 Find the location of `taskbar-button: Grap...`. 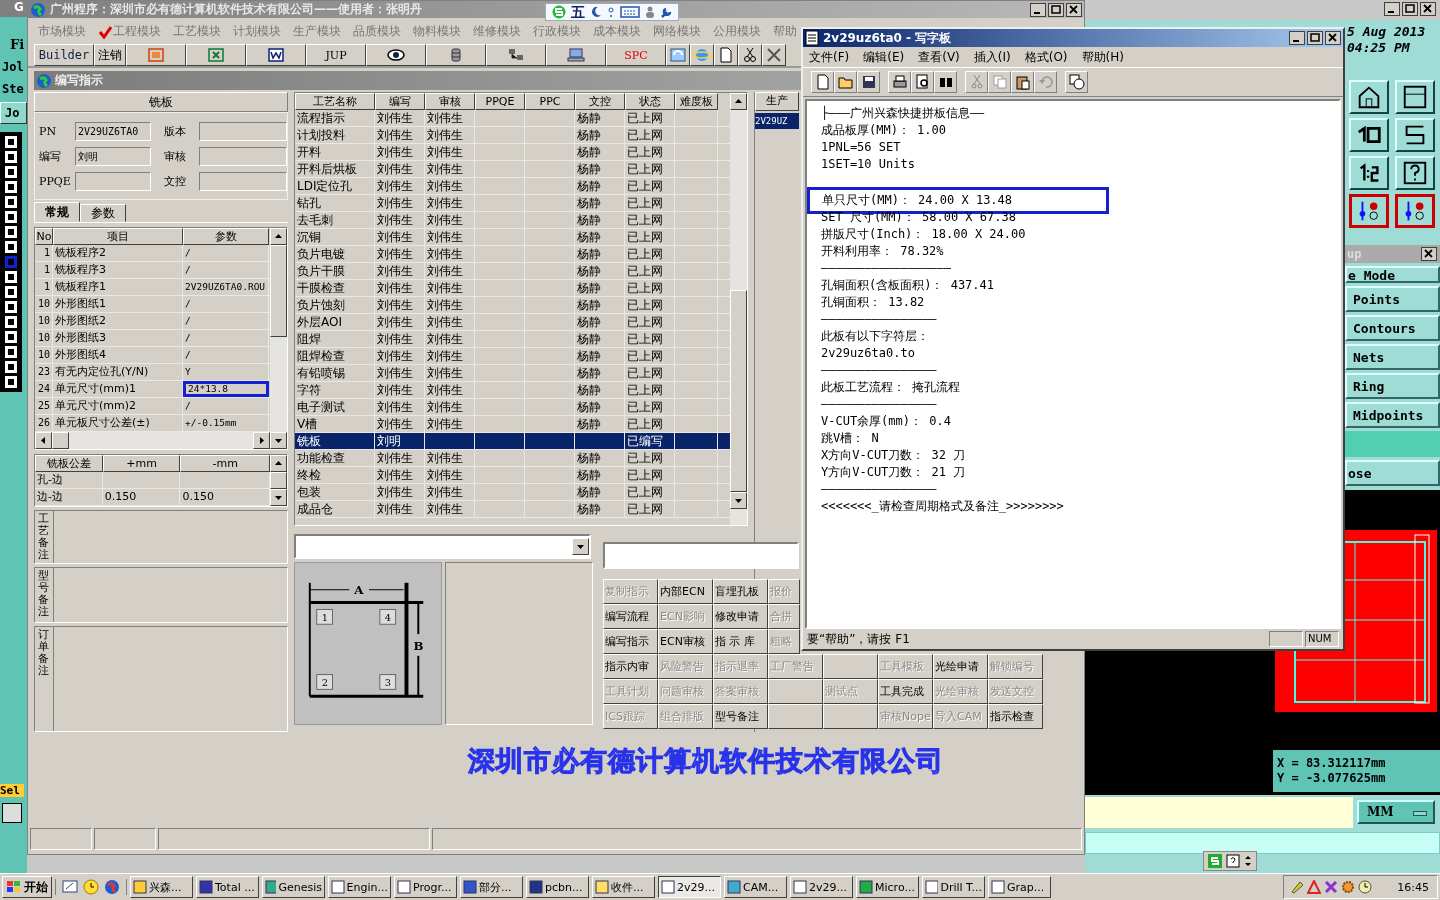

taskbar-button: Grap... is located at coordinates (1019, 887).